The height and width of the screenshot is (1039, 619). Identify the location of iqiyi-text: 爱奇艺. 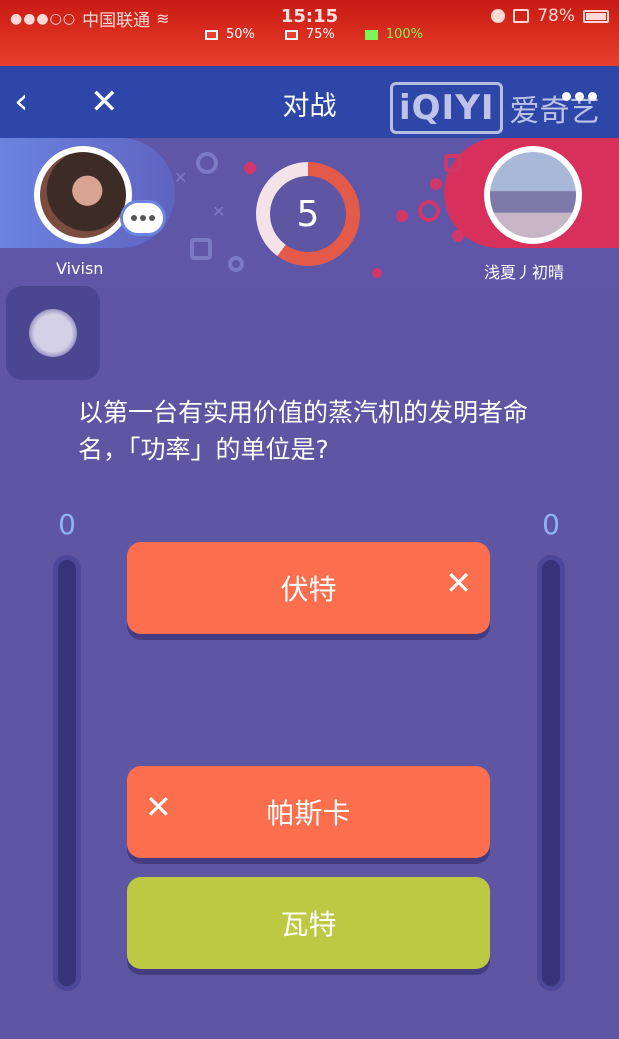
(554, 111).